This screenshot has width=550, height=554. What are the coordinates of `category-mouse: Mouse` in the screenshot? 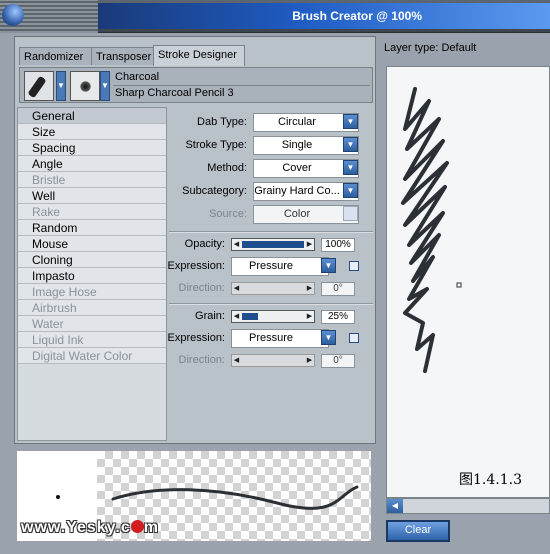 It's located at (92, 244).